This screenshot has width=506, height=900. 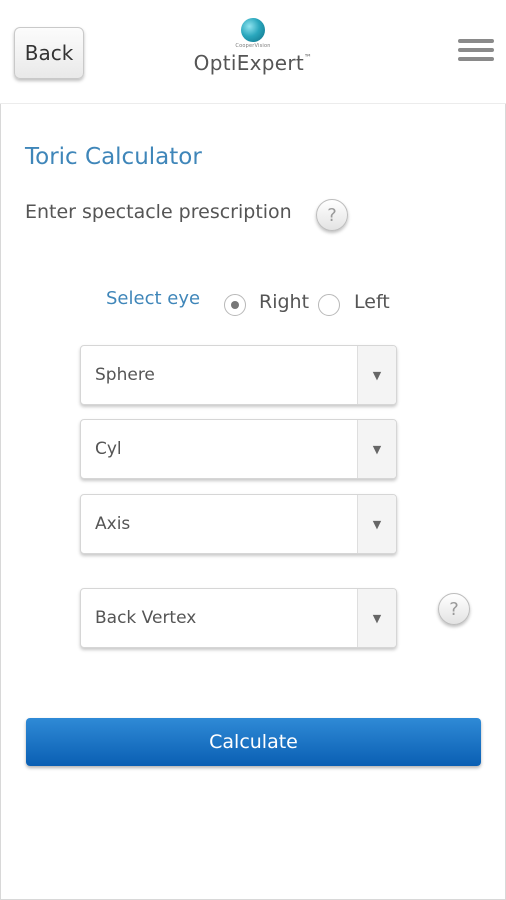 What do you see at coordinates (125, 375) in the screenshot?
I see `sphere-select-label: Sphere` at bounding box center [125, 375].